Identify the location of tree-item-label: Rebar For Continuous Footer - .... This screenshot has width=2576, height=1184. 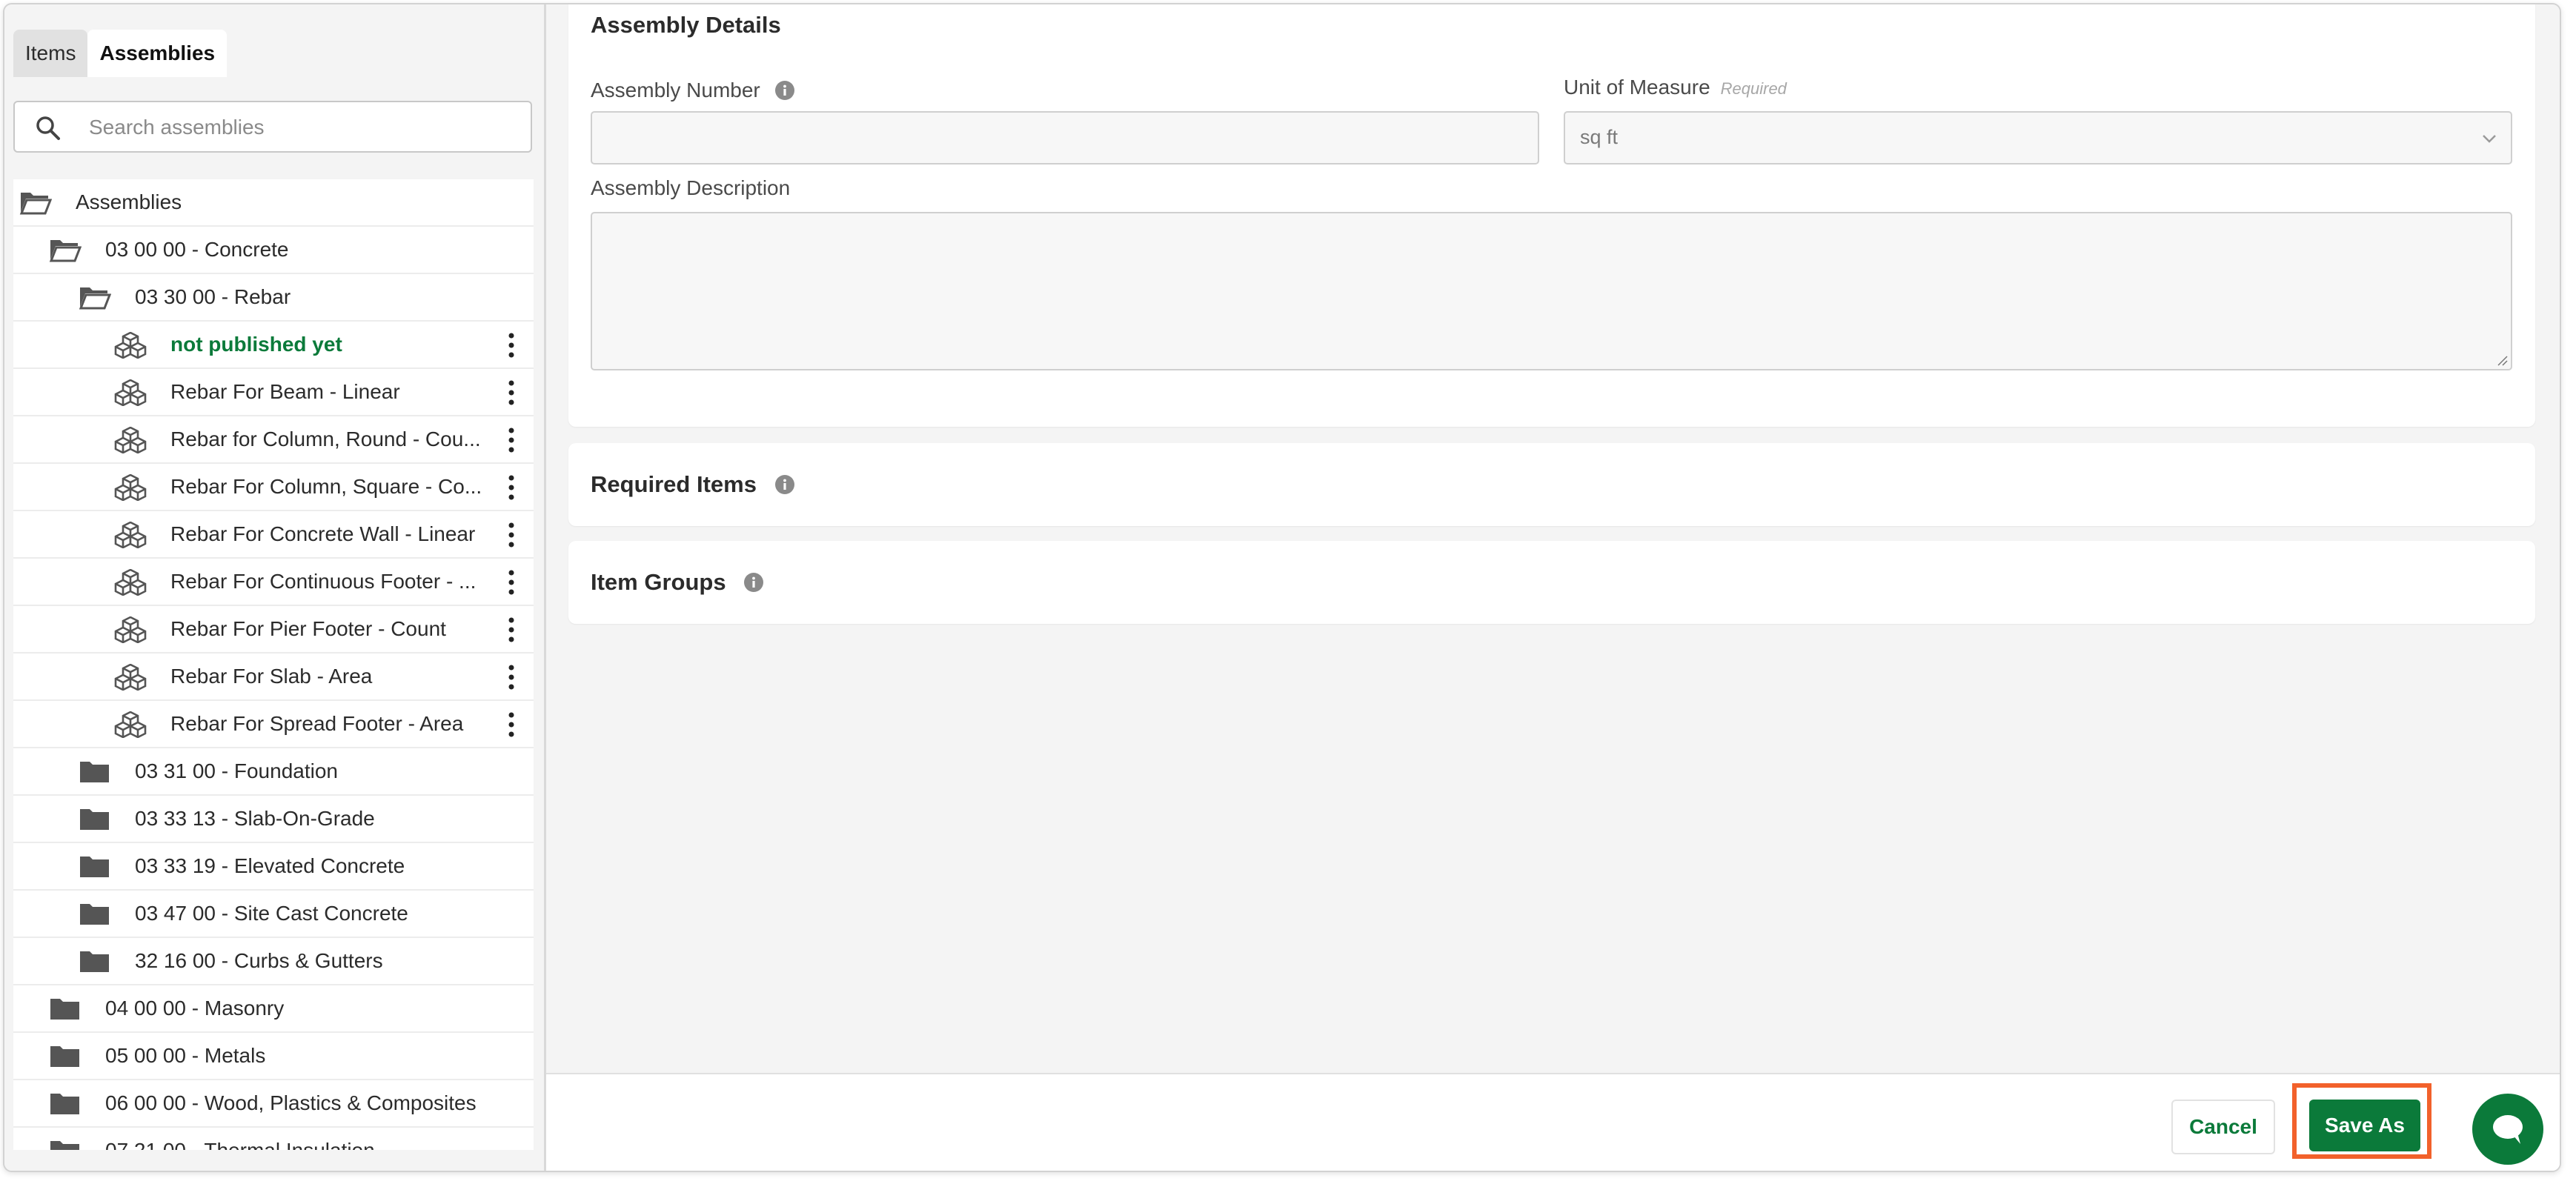
(323, 581).